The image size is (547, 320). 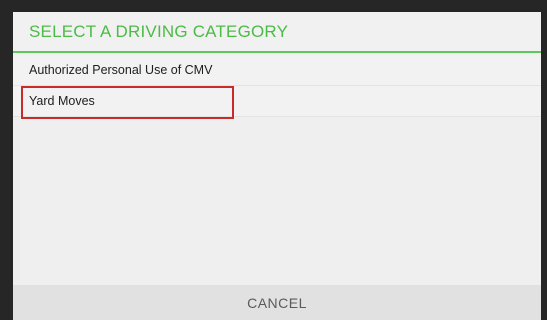 What do you see at coordinates (277, 70) in the screenshot?
I see `category-item-personal-use: Authorized Personal Use of CMV` at bounding box center [277, 70].